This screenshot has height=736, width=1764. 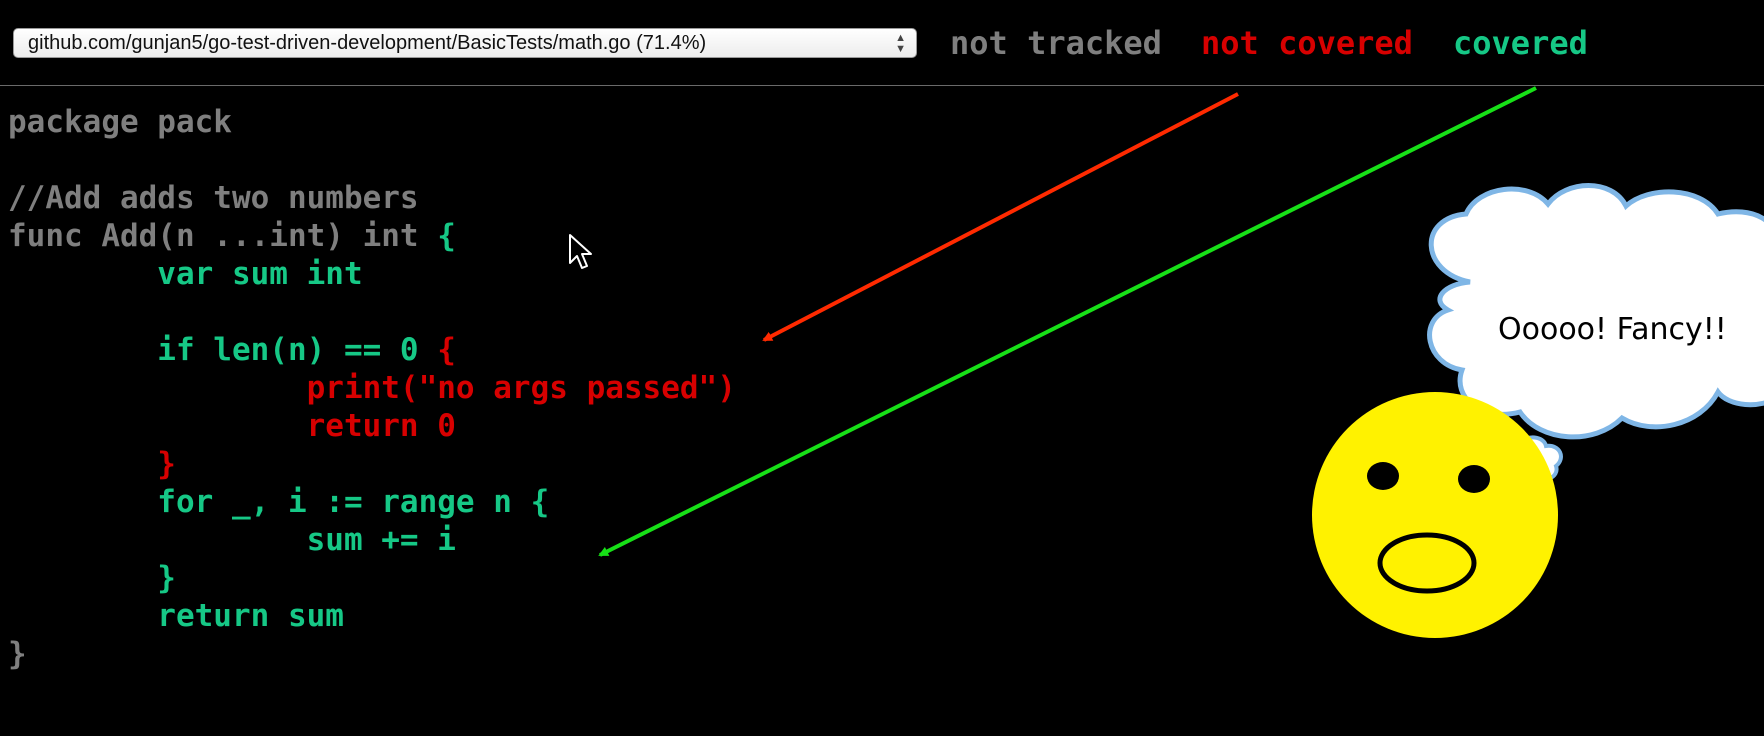 What do you see at coordinates (1612, 329) in the screenshot?
I see `thought-bubble-text: Ooooo! Fancy!!` at bounding box center [1612, 329].